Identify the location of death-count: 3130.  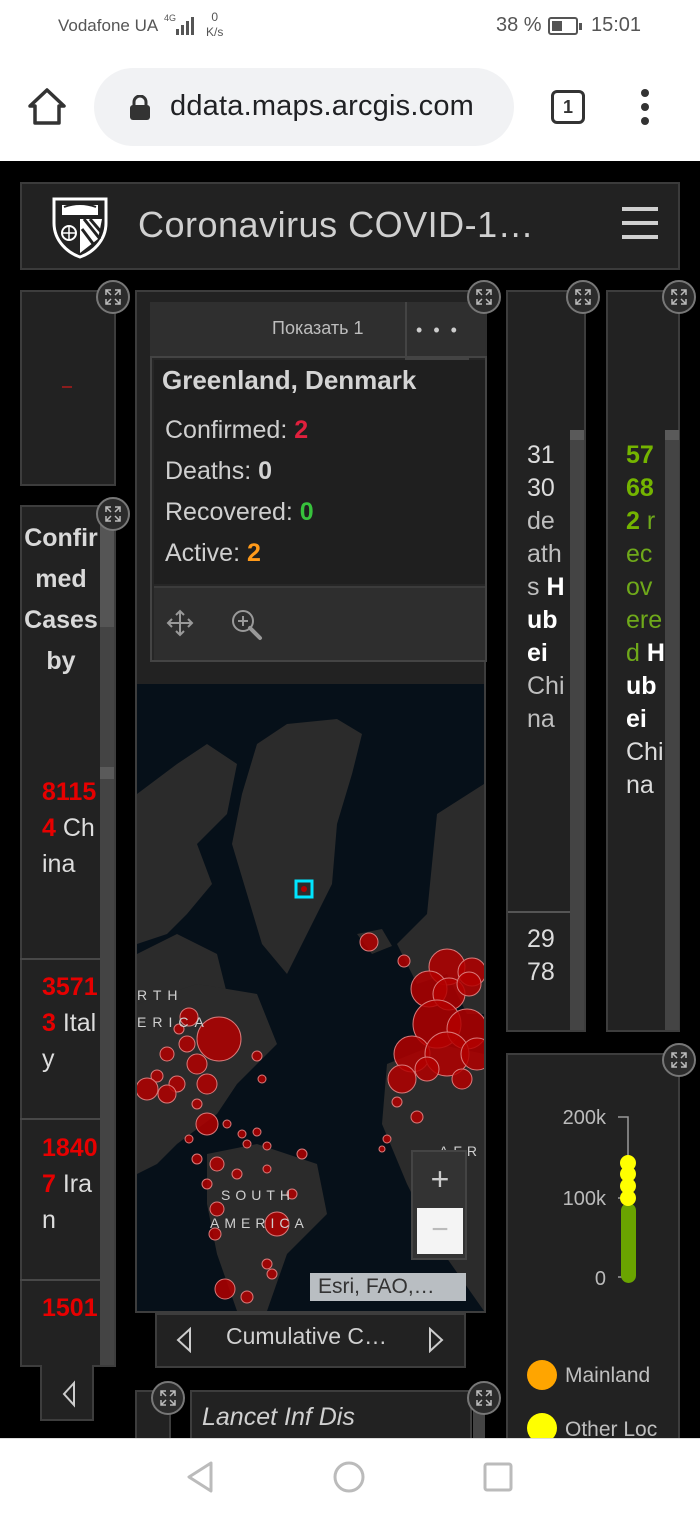
(541, 471).